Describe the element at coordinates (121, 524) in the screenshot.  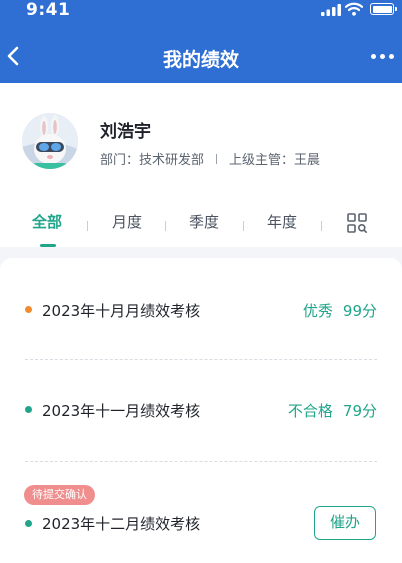
I see `record-title: 2023年十二月绩效考核` at that location.